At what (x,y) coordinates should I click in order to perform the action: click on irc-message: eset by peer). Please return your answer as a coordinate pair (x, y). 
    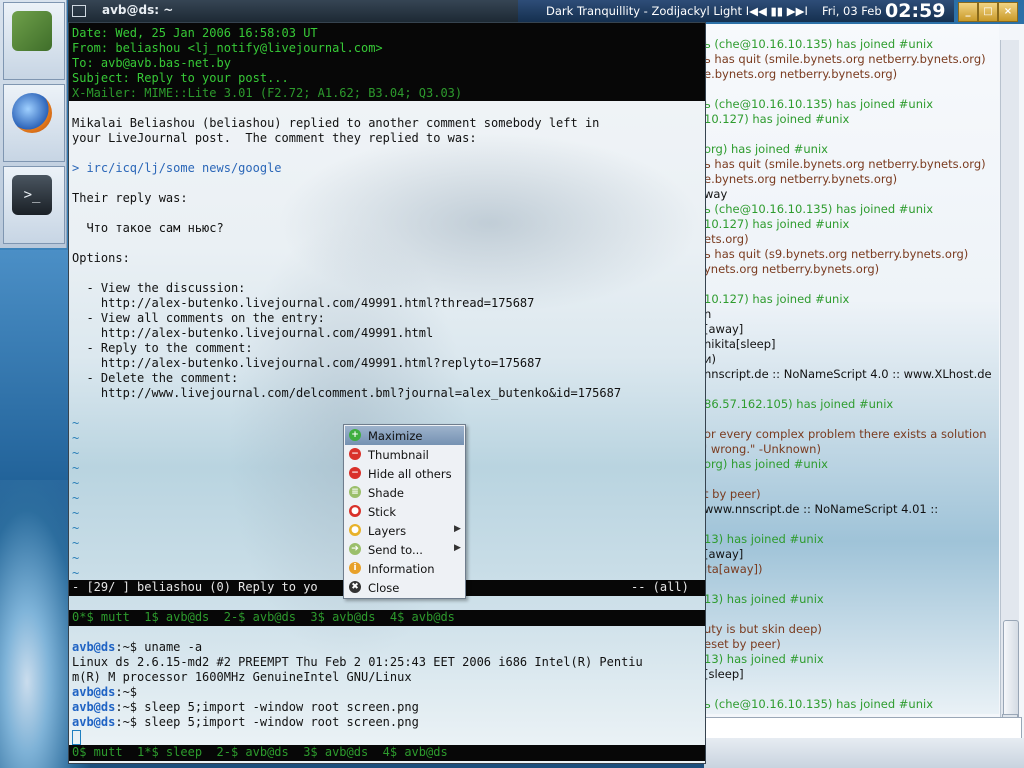
    Looking at the image, I should click on (742, 644).